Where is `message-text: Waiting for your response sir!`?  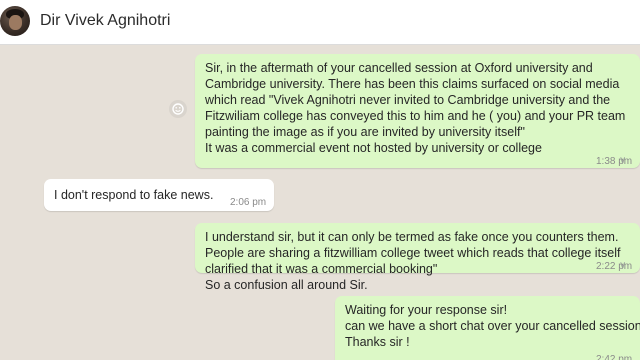 message-text: Waiting for your response sir! is located at coordinates (426, 310).